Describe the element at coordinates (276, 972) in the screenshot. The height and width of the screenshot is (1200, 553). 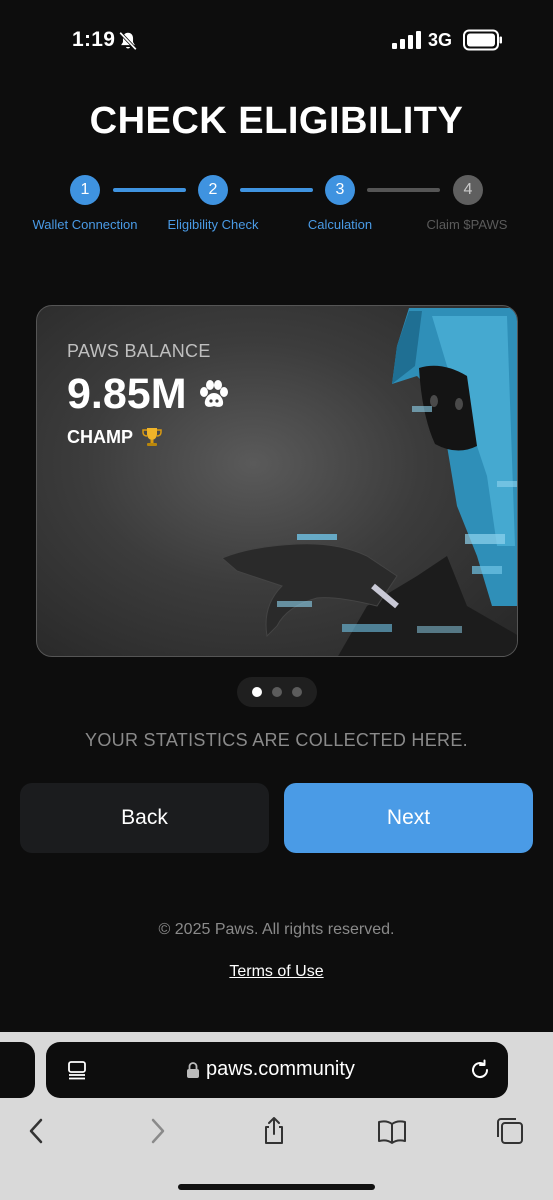
I see `terms-of-use-link: Terms of Use` at that location.